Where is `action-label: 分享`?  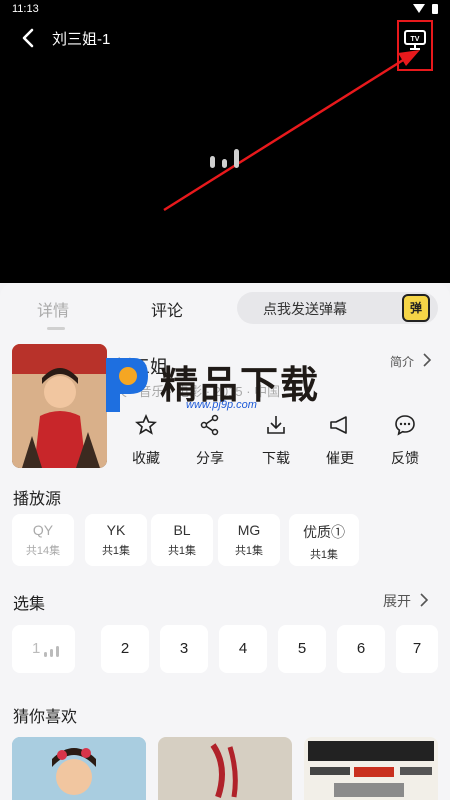 action-label: 分享 is located at coordinates (210, 458).